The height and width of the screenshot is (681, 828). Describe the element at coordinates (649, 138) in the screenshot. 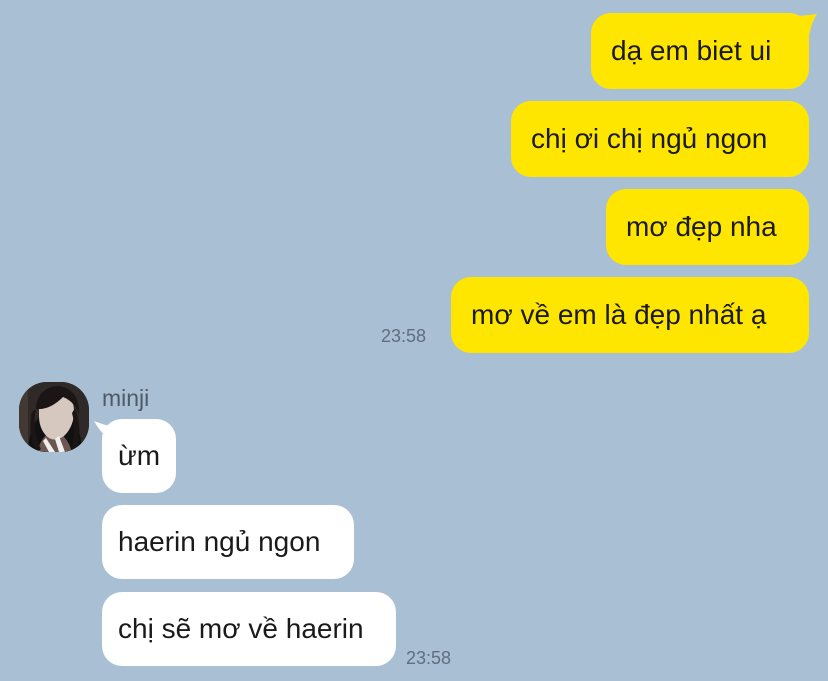

I see `message-text: chị ơi chị ngủ ngon` at that location.